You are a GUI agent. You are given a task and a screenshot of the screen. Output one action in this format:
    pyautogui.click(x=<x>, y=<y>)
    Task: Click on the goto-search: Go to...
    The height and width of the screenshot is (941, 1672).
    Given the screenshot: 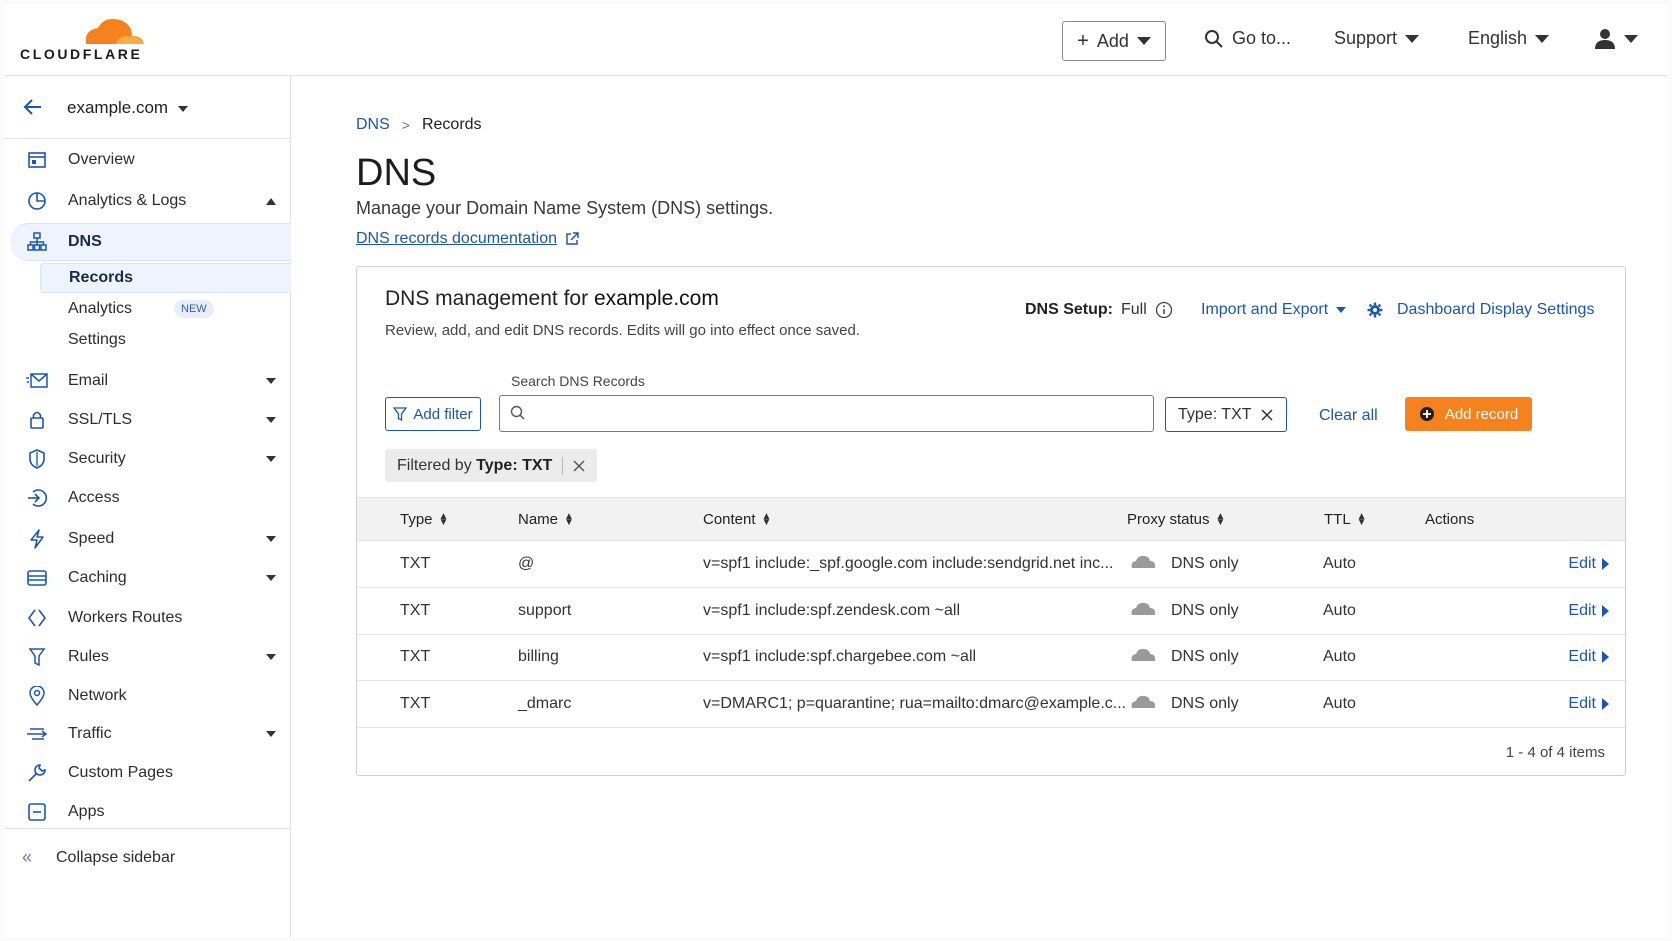 What is the action you would take?
    pyautogui.click(x=1247, y=38)
    